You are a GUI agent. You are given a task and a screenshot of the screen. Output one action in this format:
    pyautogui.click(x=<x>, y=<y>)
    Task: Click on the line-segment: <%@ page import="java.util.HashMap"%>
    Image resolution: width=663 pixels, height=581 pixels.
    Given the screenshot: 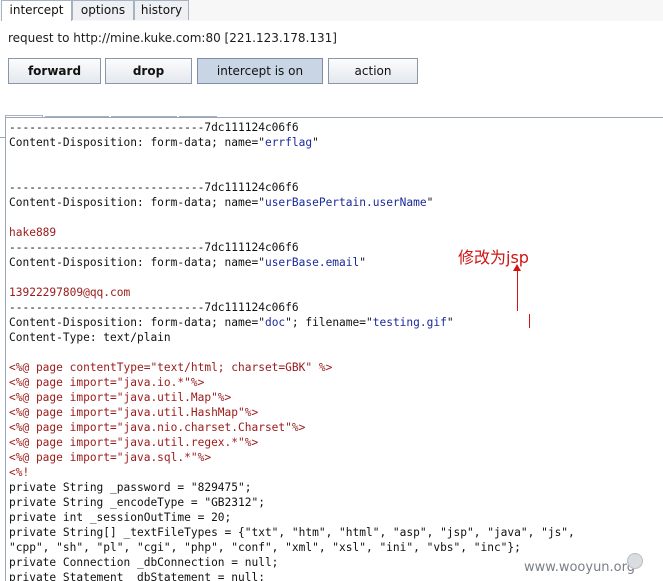 What is the action you would take?
    pyautogui.click(x=134, y=412)
    